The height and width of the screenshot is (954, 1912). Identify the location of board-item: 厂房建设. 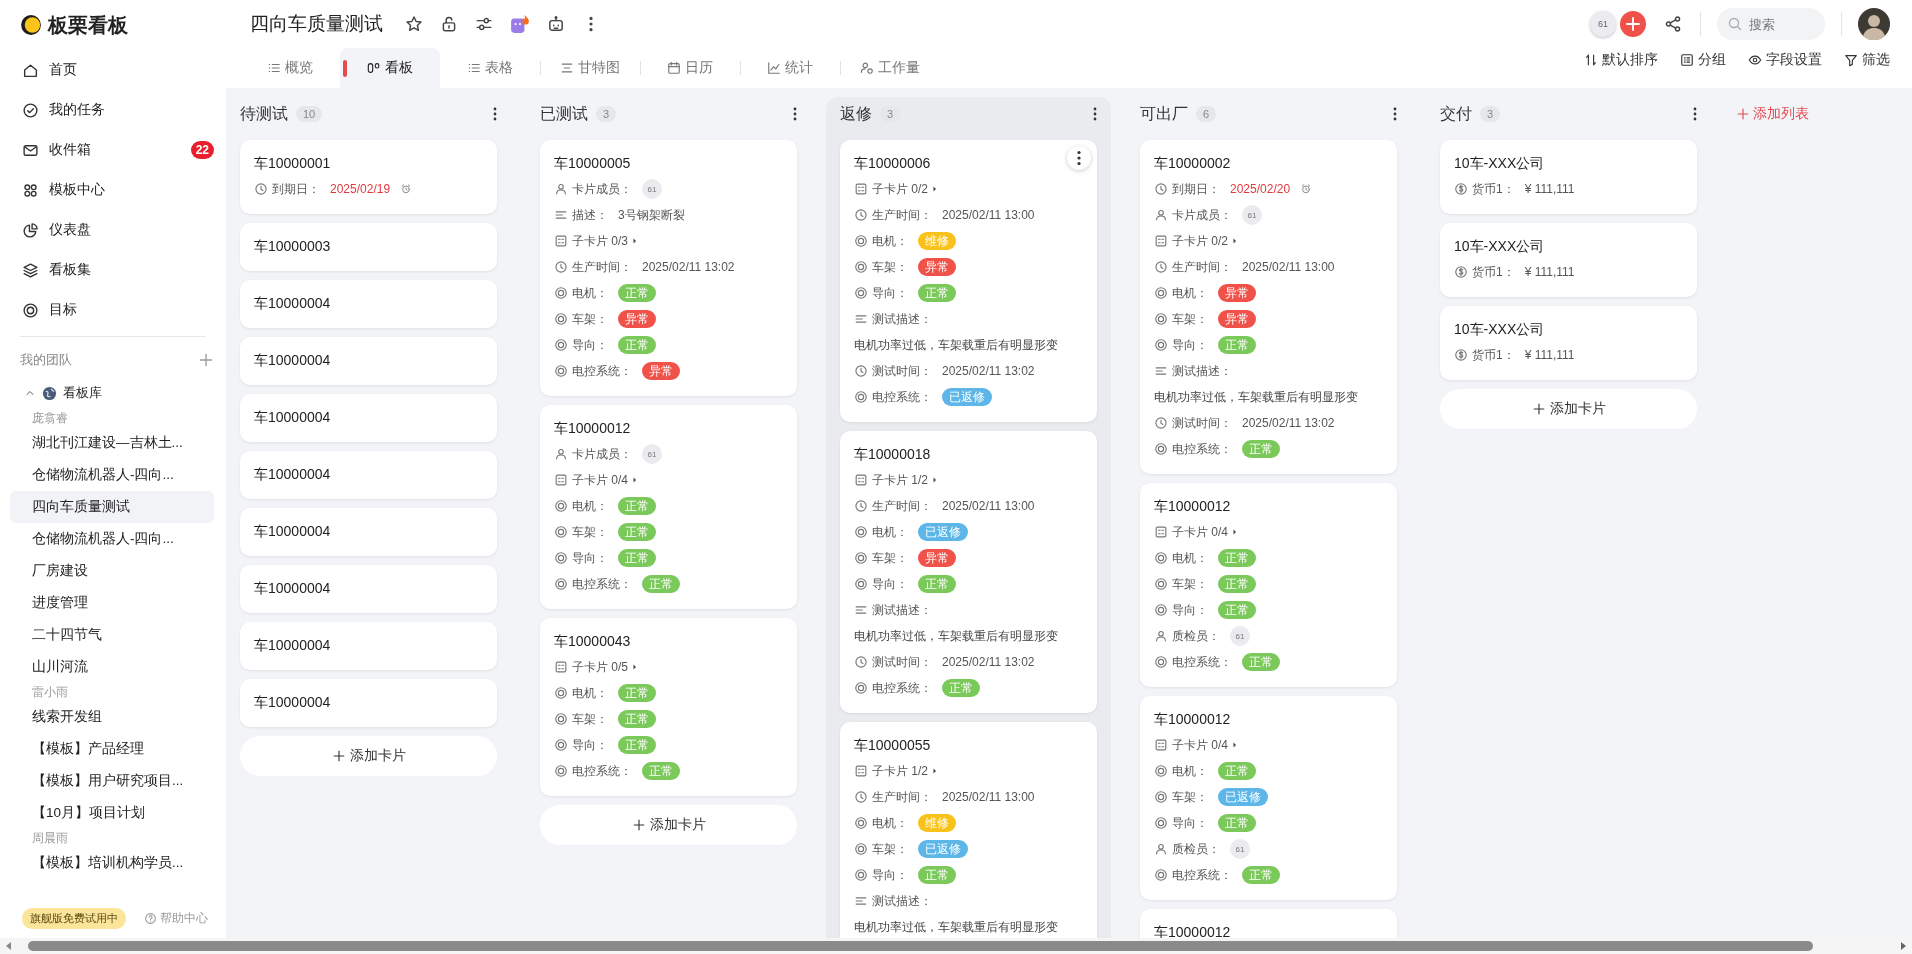
(112, 571).